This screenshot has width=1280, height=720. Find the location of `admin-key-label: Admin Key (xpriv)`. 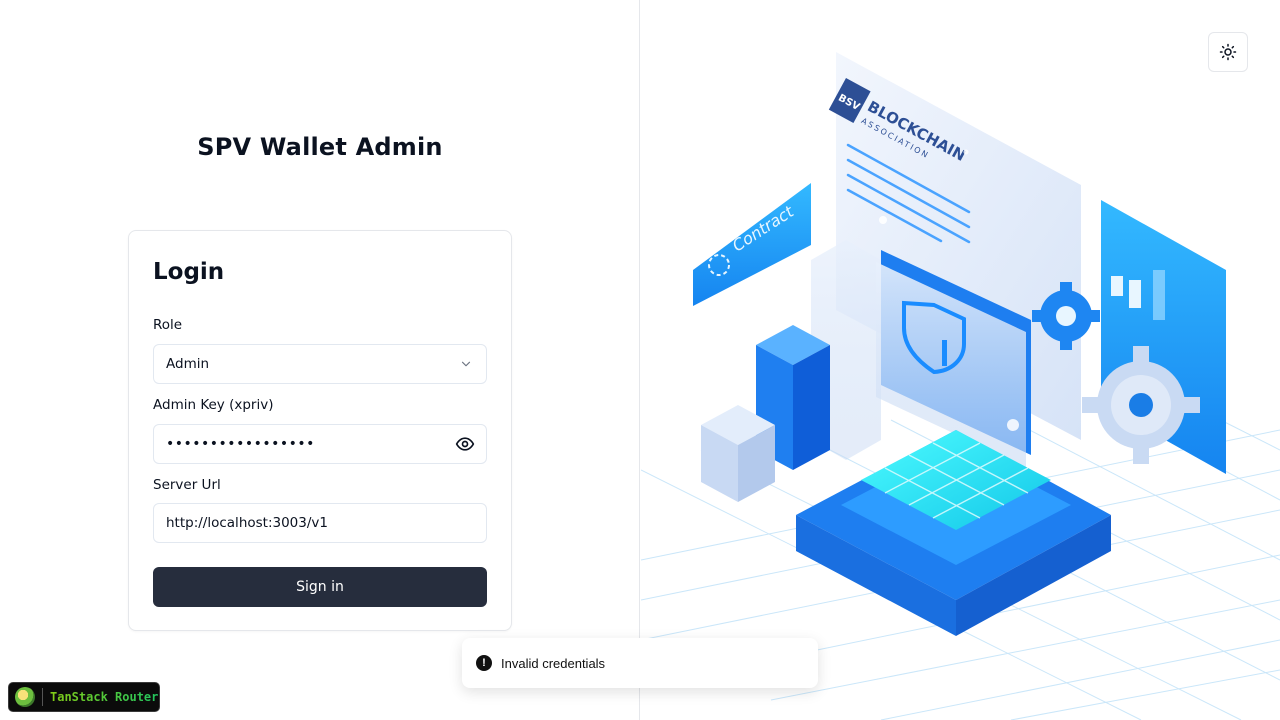

admin-key-label: Admin Key (xpriv) is located at coordinates (213, 405).